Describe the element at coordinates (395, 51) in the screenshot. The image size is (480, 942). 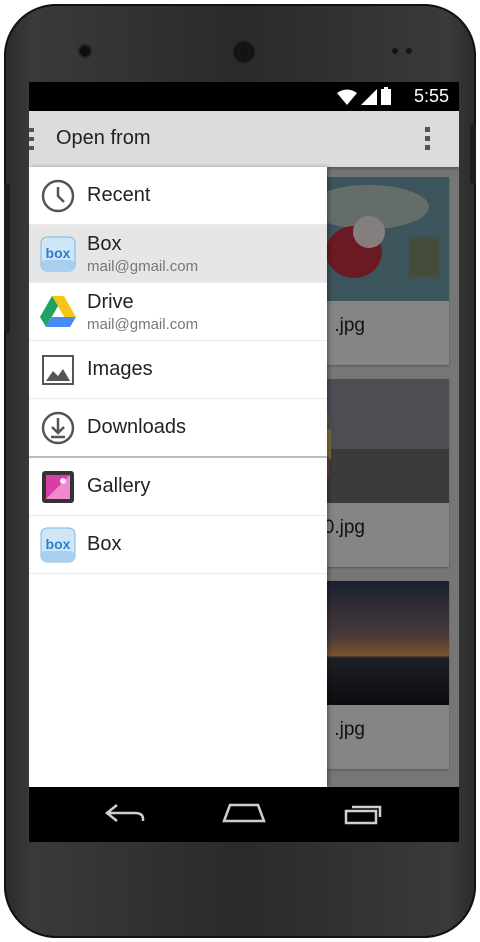
I see `proximity-sensor` at that location.